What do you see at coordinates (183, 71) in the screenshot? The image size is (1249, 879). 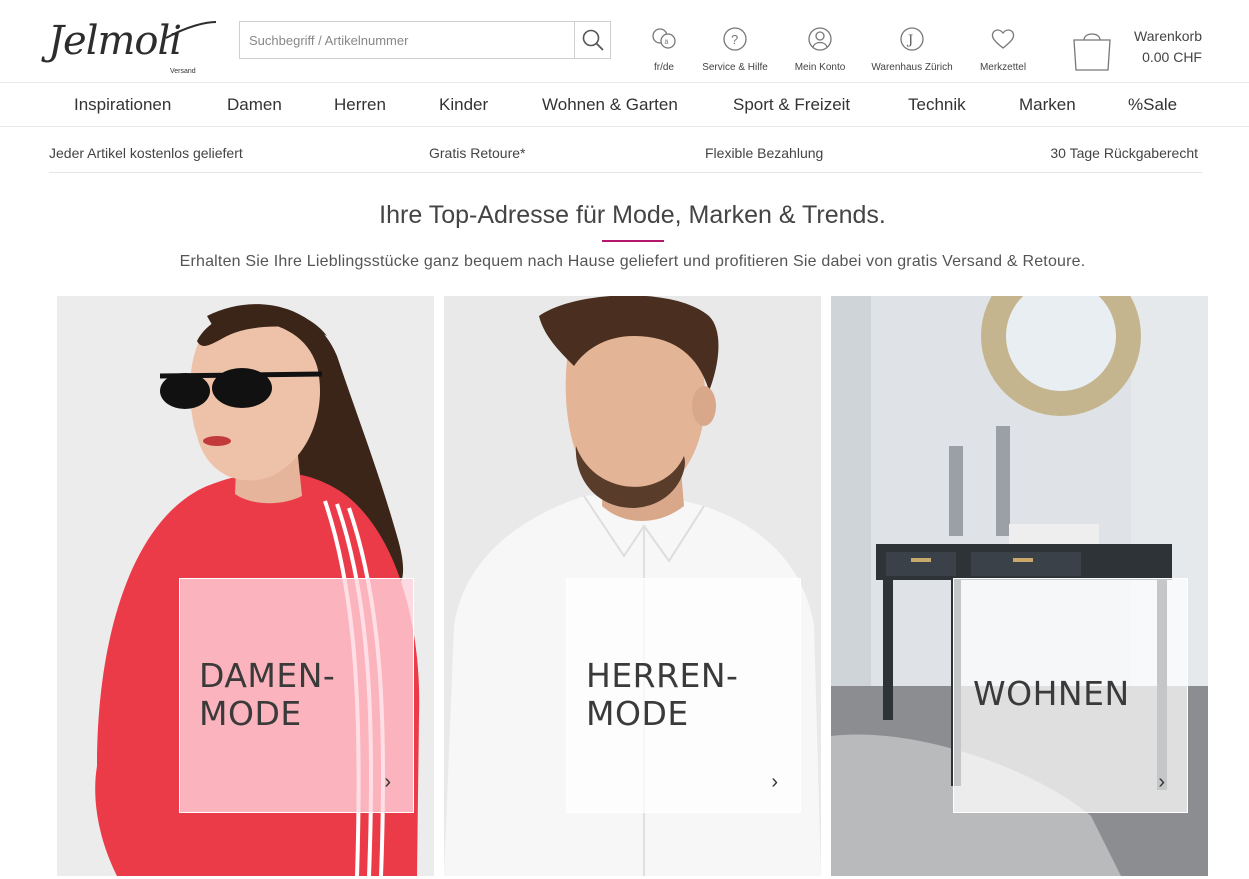 I see `logo-subtext: Versand` at bounding box center [183, 71].